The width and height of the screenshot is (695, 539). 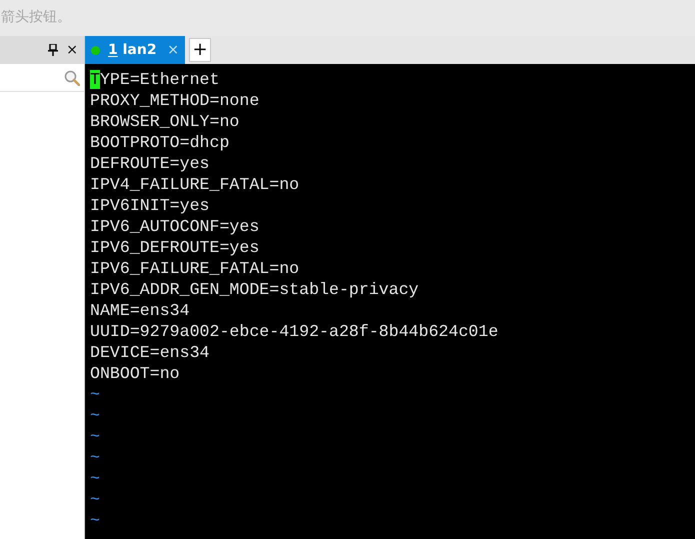 I want to click on pin-icon, so click(x=53, y=50).